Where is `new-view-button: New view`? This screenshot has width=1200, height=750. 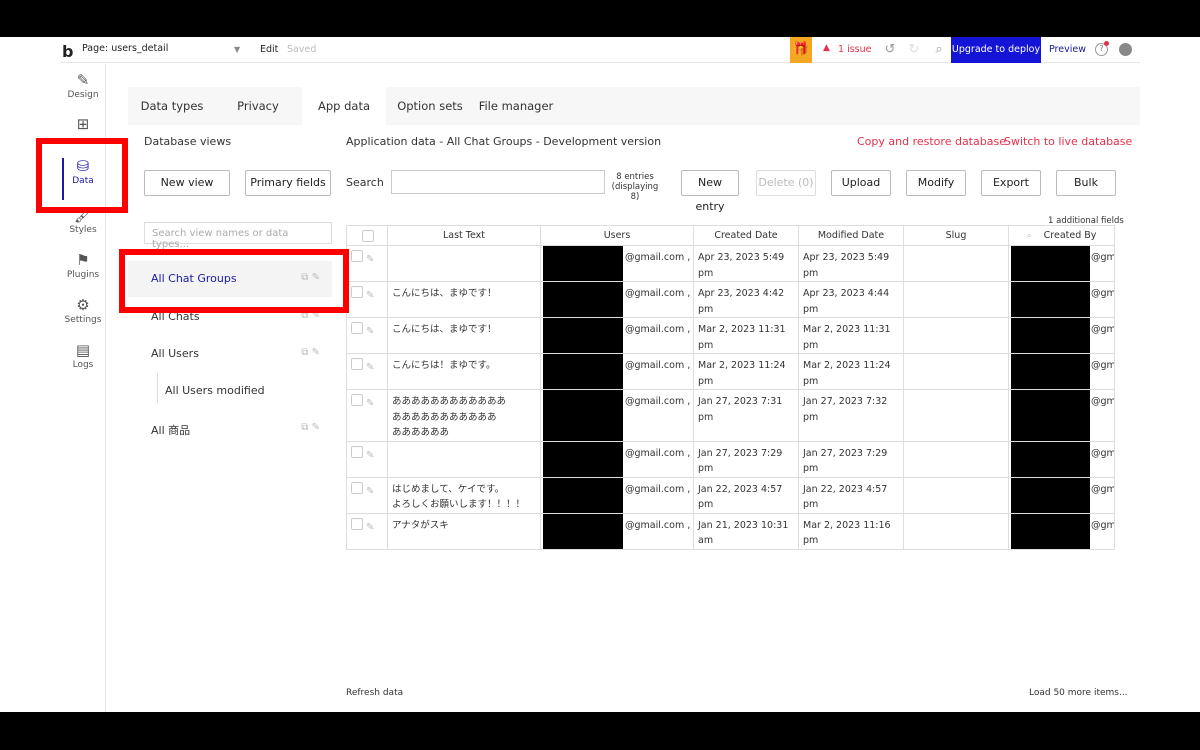 new-view-button: New view is located at coordinates (187, 183).